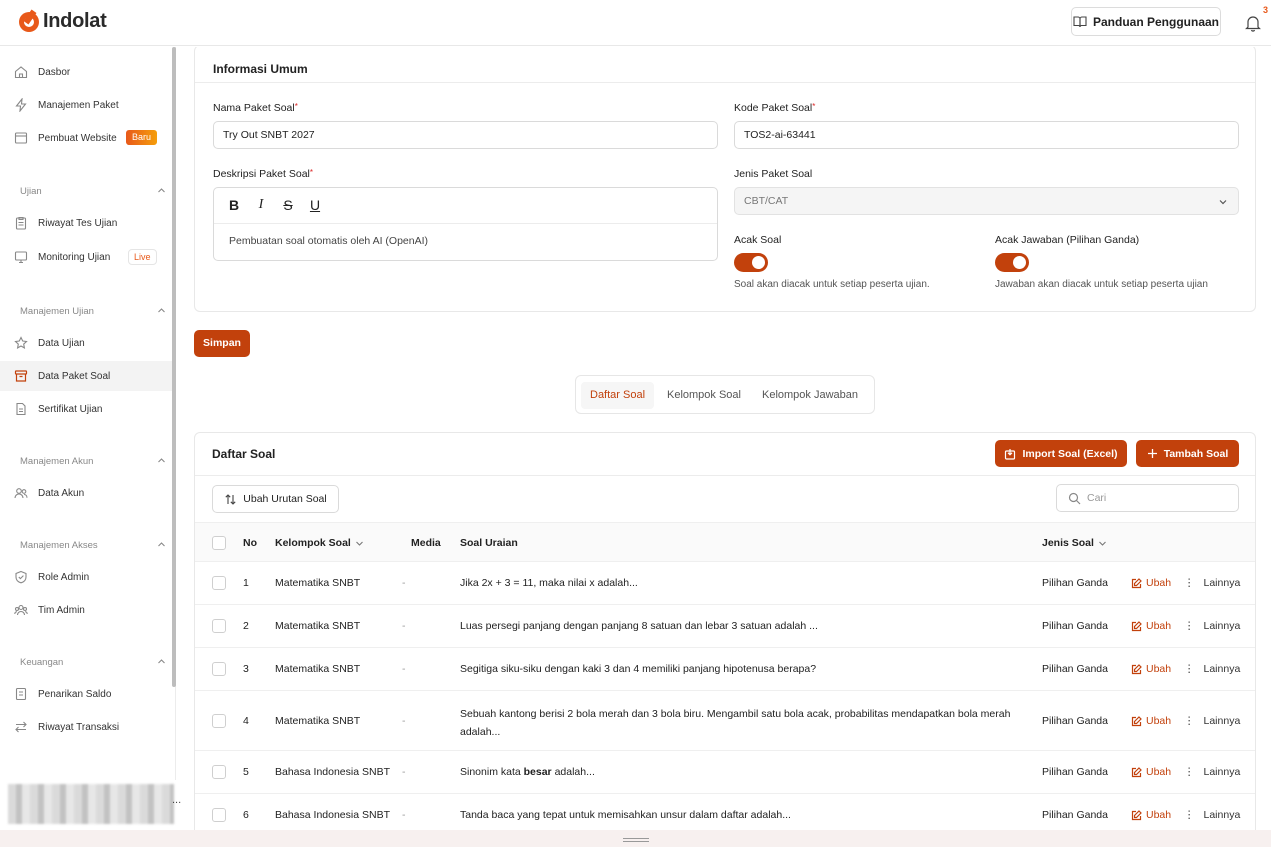 The width and height of the screenshot is (1271, 847). What do you see at coordinates (288, 205) in the screenshot?
I see `strikethrough-icon: S` at bounding box center [288, 205].